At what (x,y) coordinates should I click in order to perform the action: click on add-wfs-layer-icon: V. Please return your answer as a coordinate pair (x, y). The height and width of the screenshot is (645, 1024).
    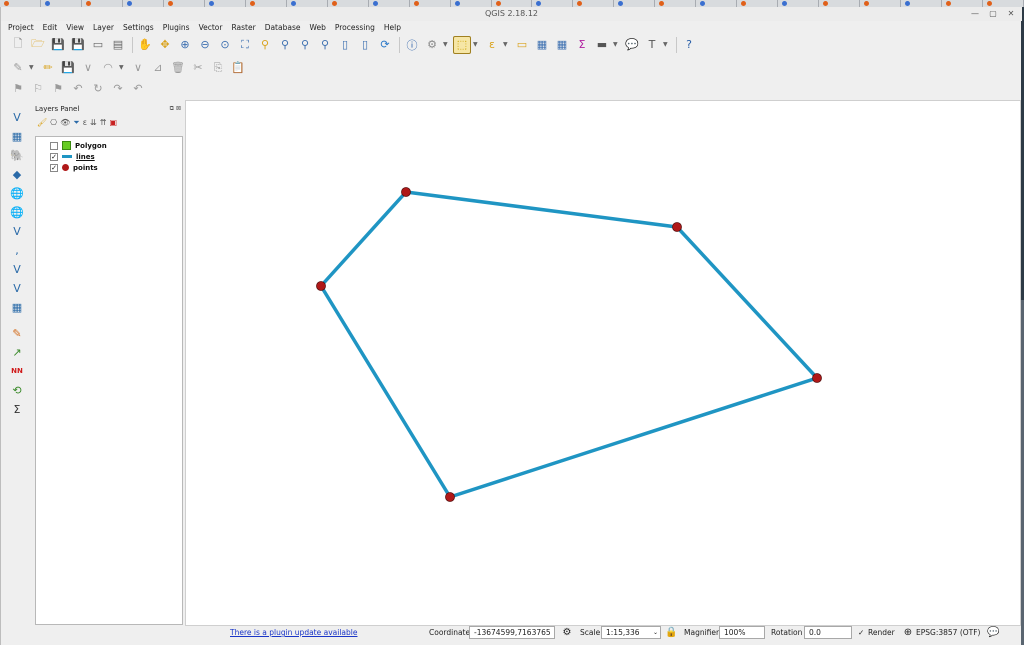
    Looking at the image, I should click on (17, 231).